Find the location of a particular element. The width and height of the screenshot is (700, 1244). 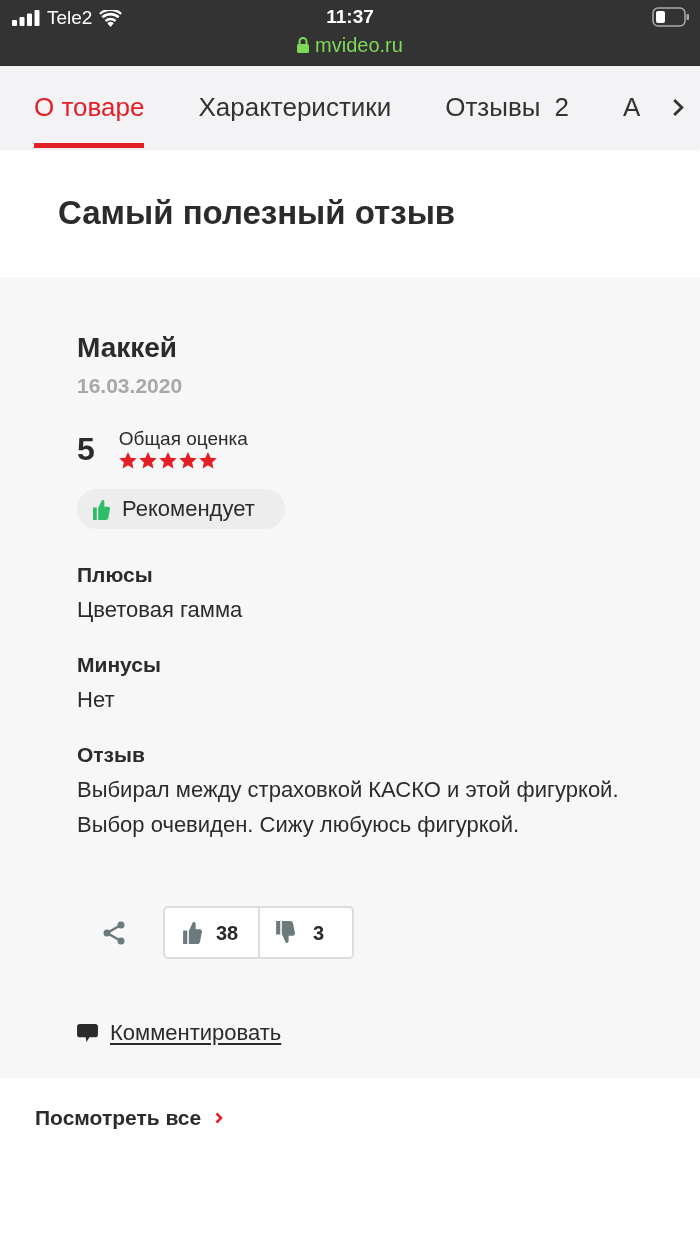

section-text: Нет is located at coordinates (96, 700).